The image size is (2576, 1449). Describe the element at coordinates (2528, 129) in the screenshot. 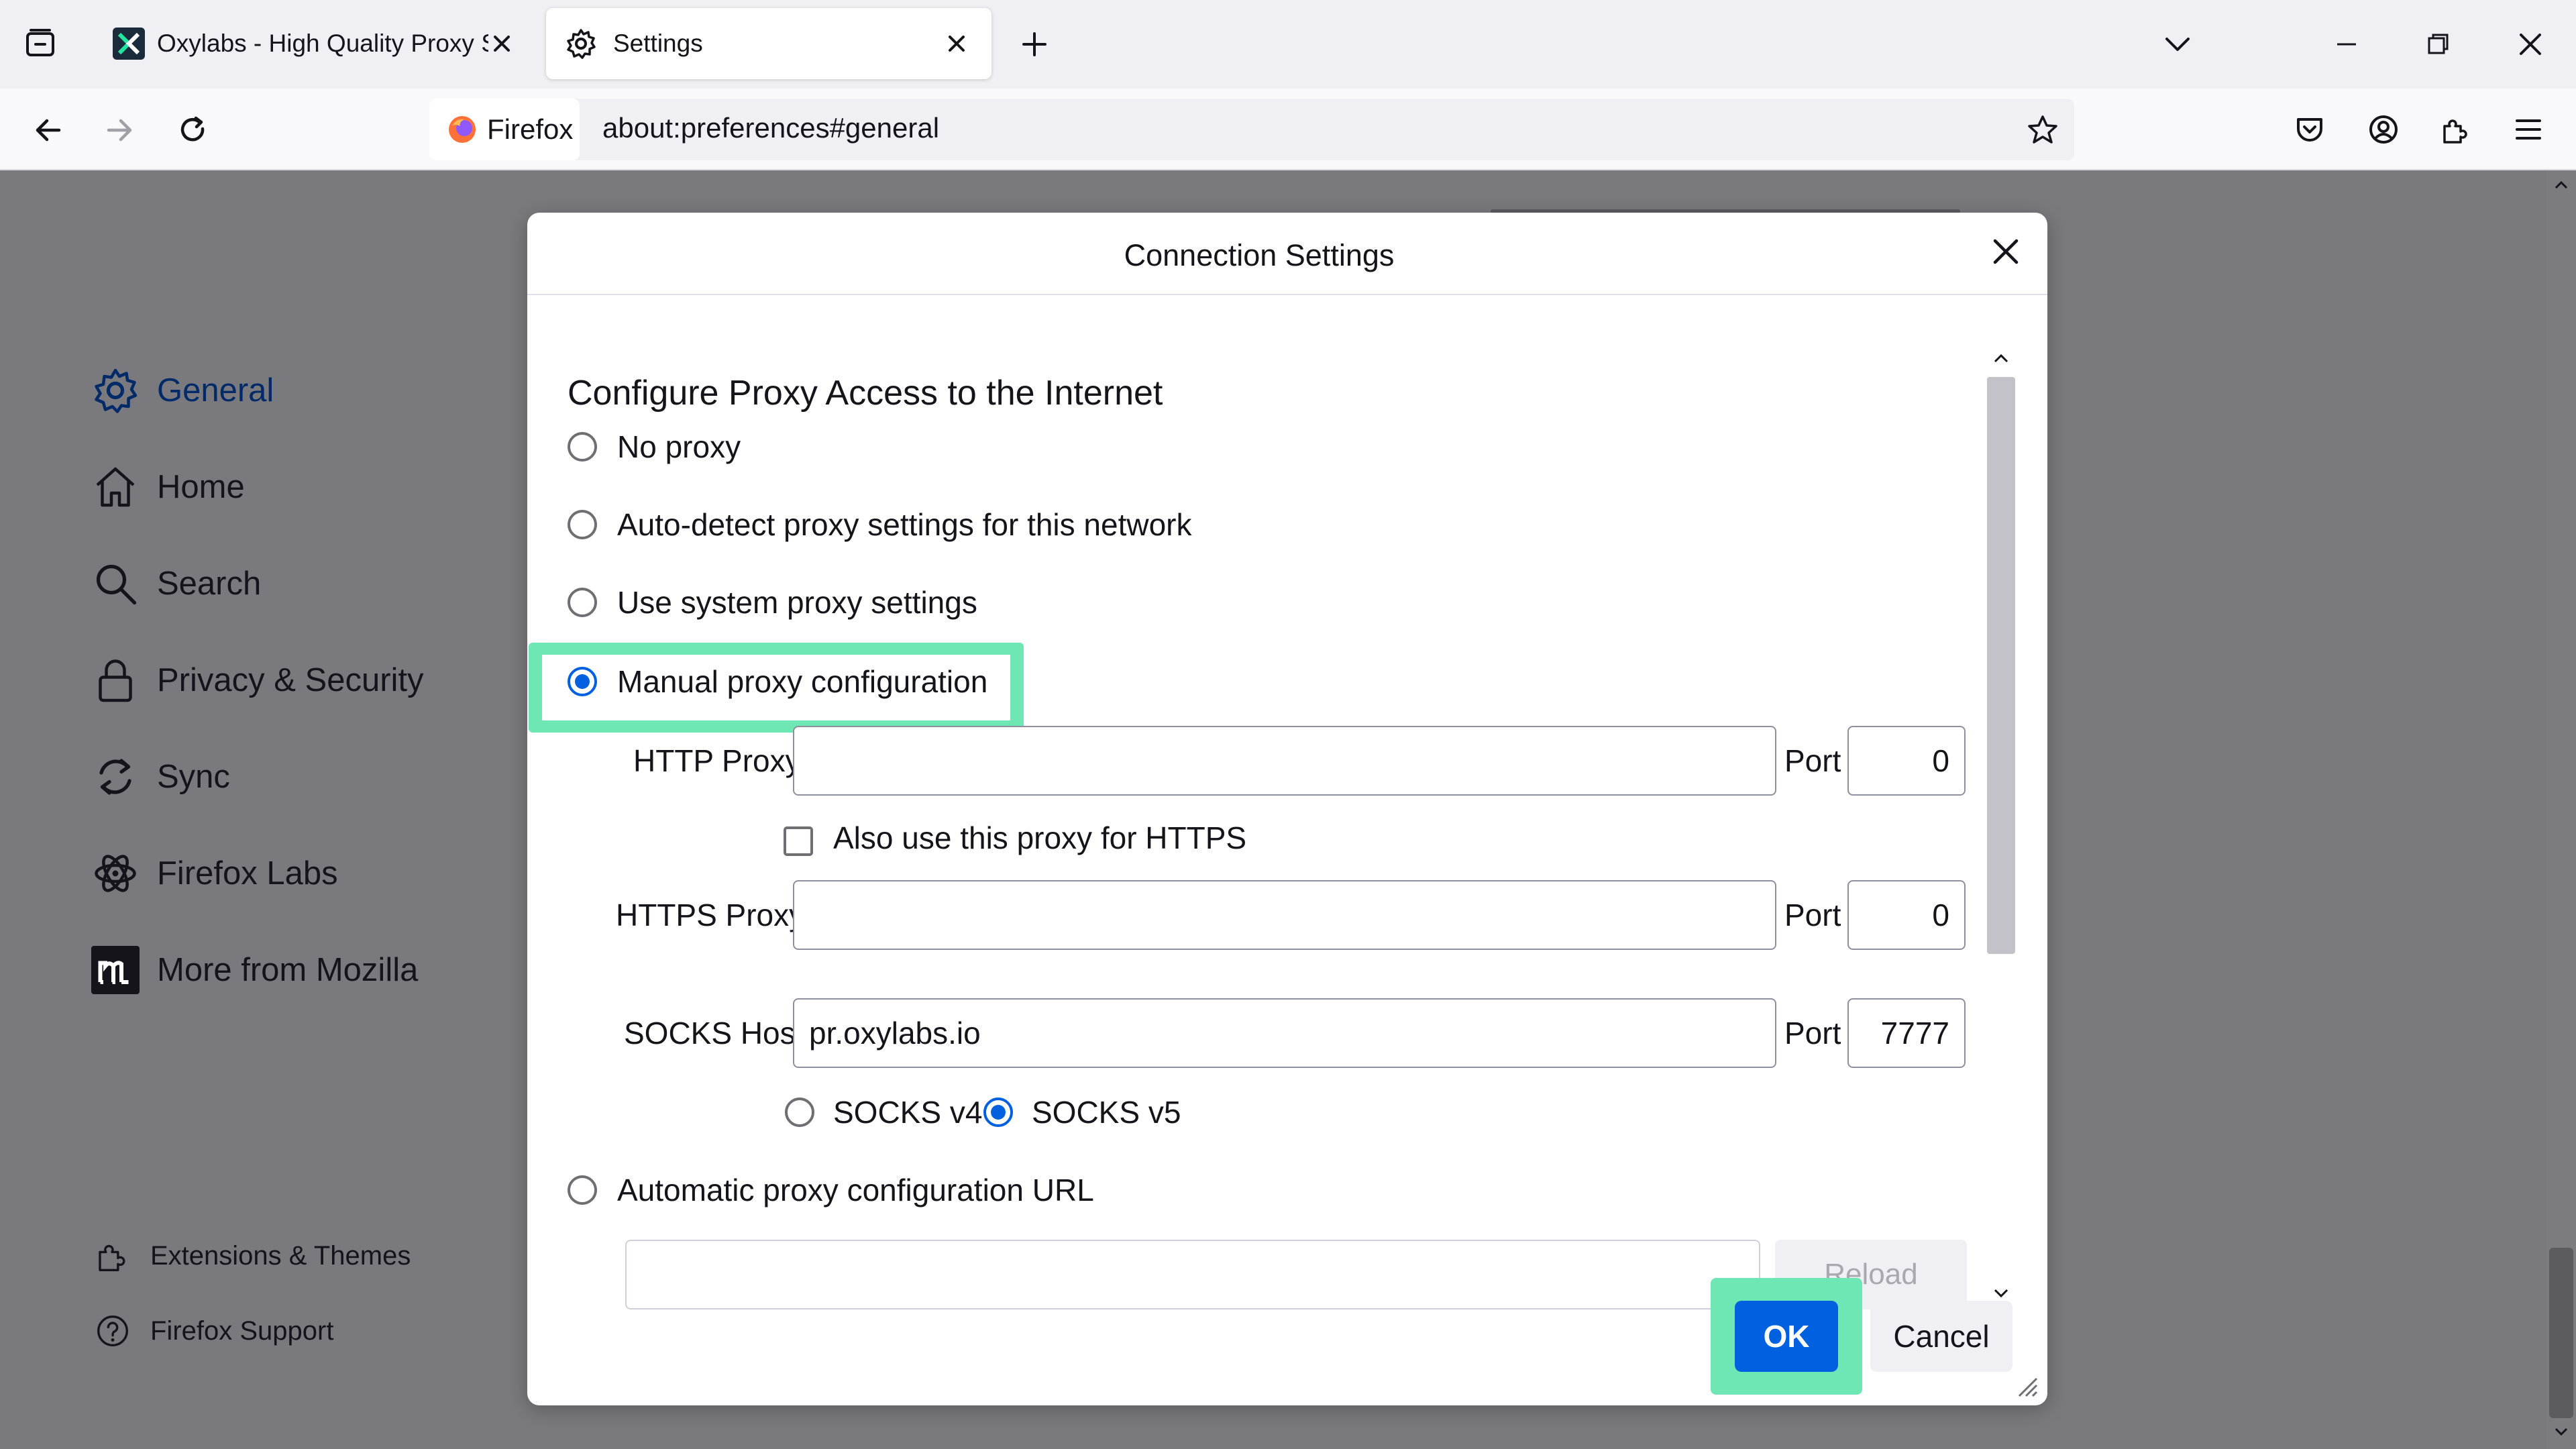

I see `menu-icon` at that location.